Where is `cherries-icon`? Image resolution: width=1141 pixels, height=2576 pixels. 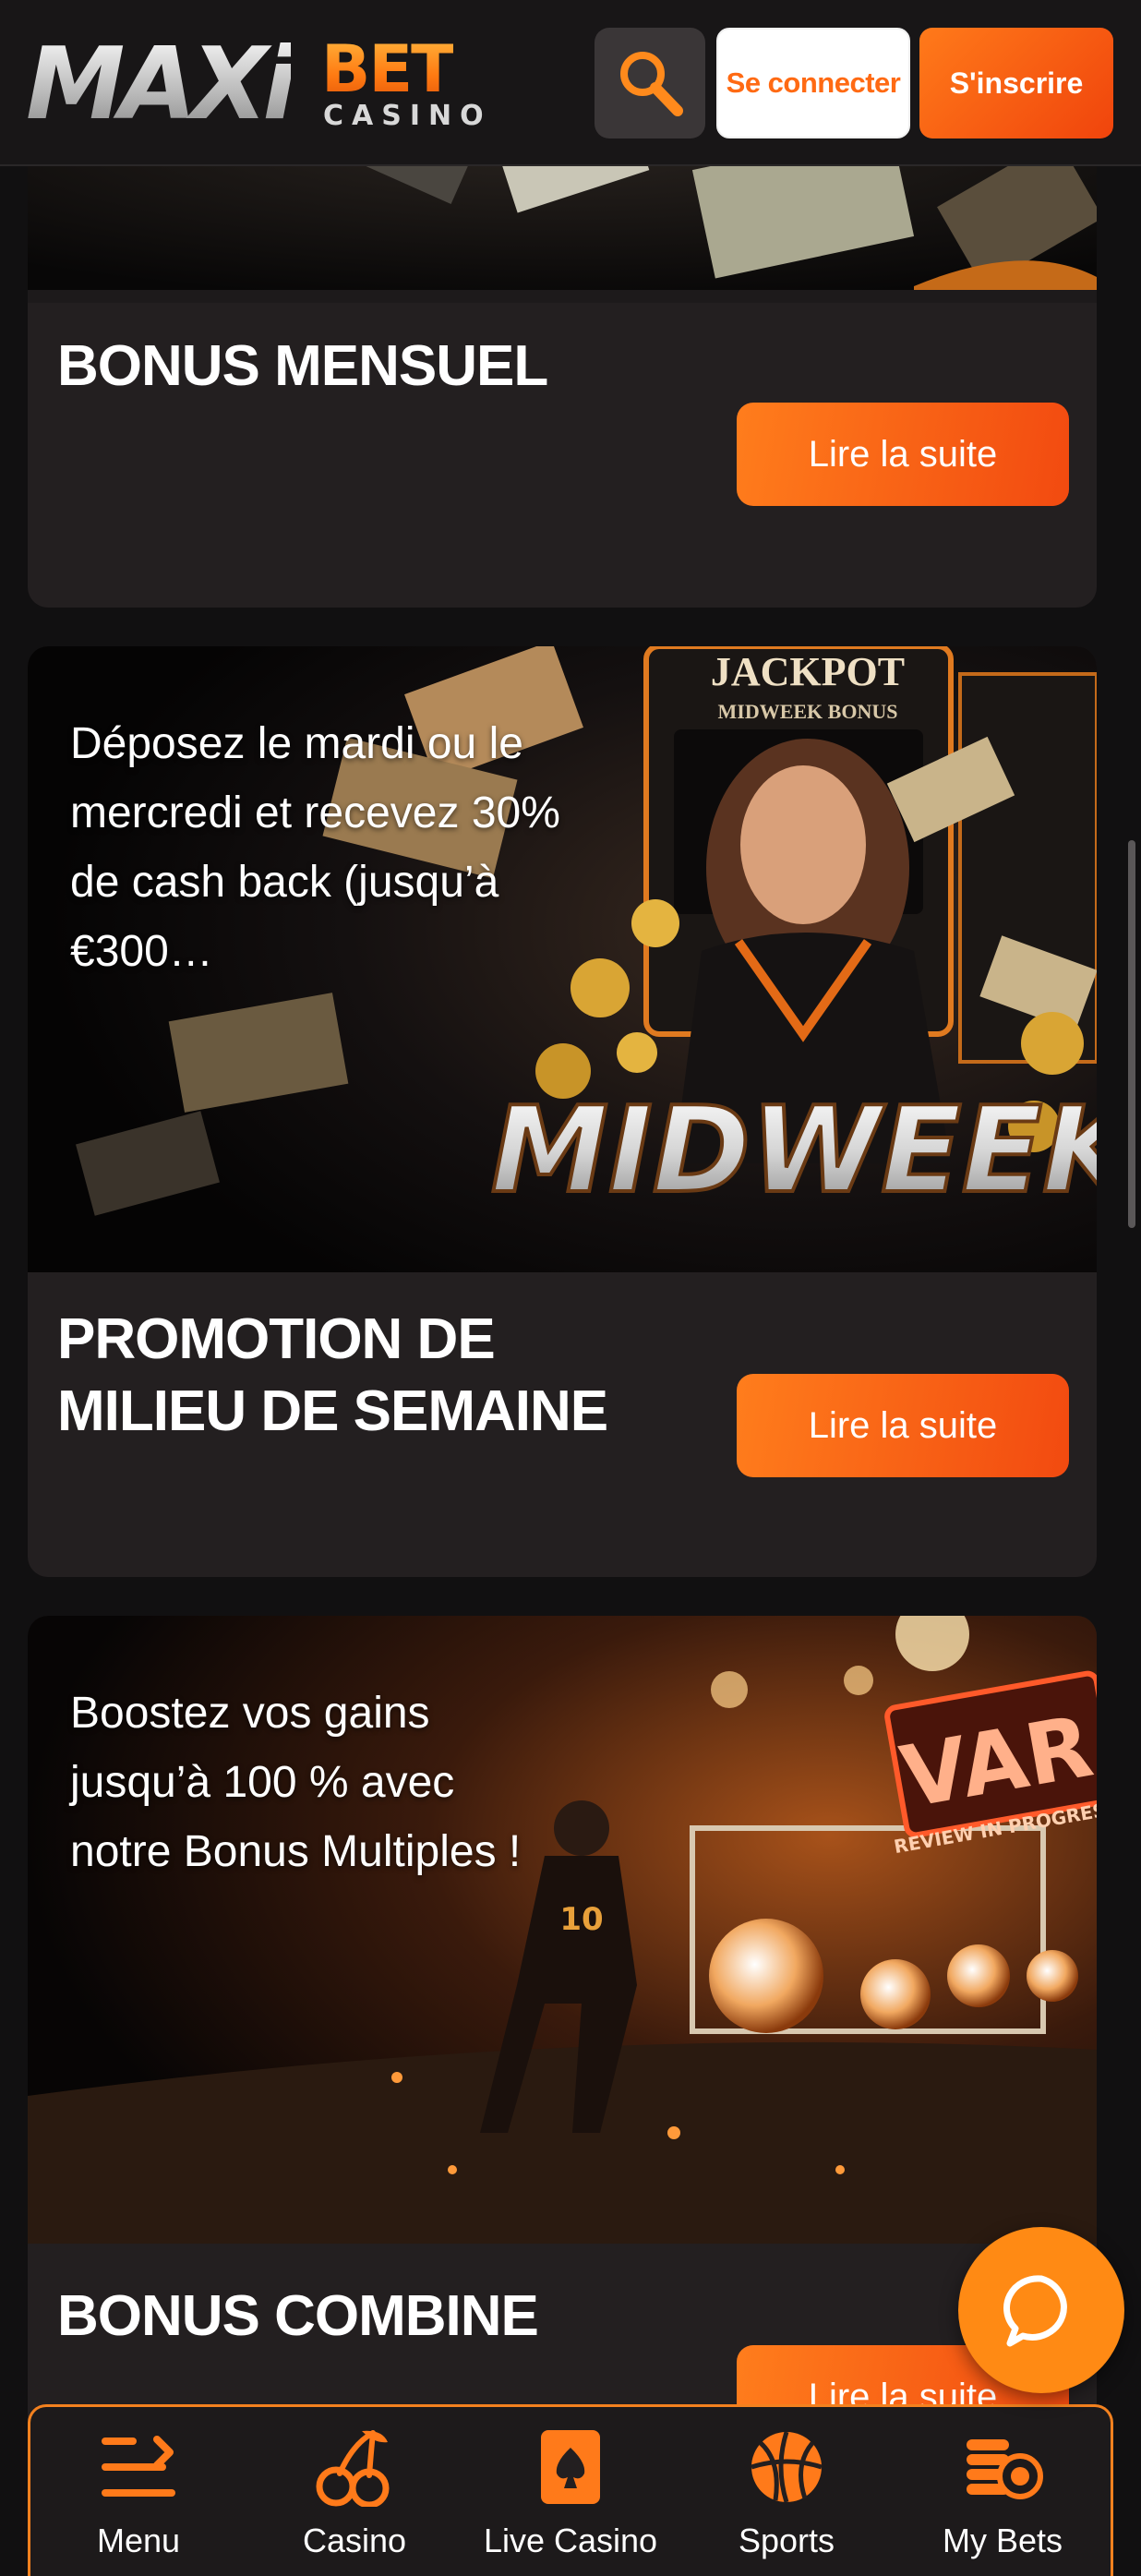 cherries-icon is located at coordinates (353, 2468).